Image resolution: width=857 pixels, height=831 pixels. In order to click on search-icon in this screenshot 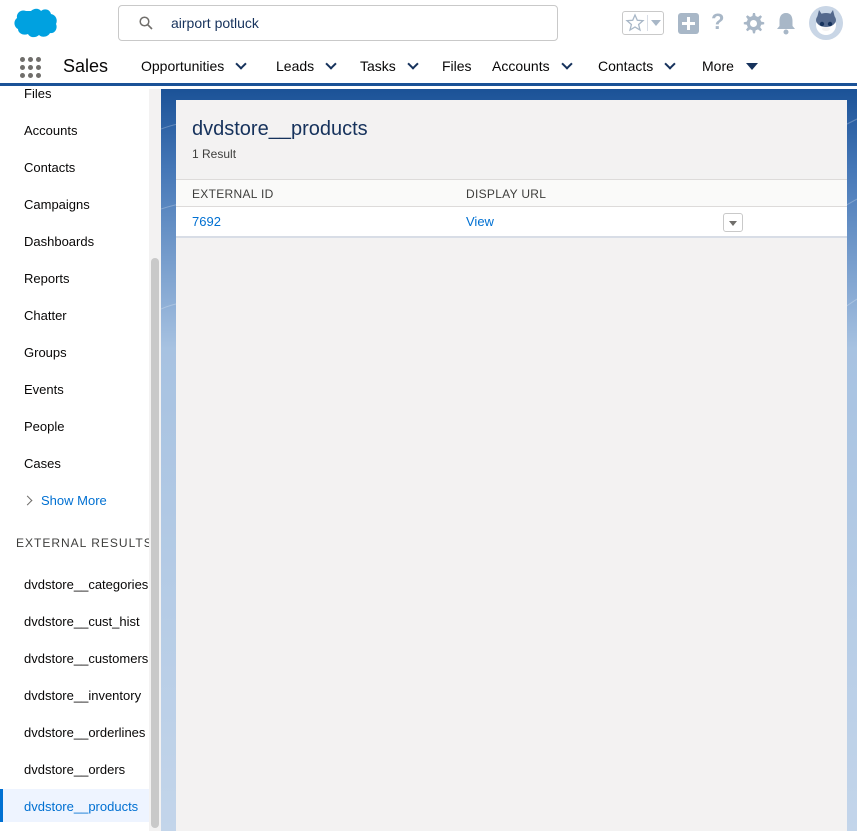, I will do `click(146, 23)`.